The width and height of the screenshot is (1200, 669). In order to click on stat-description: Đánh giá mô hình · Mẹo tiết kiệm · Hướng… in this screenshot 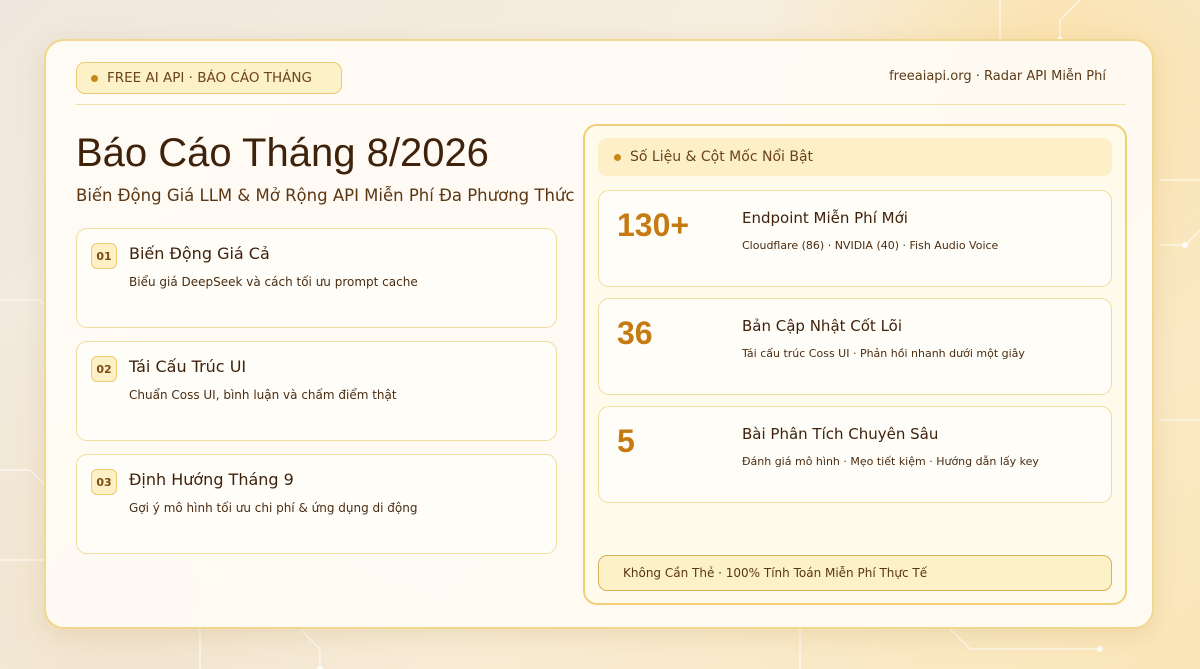, I will do `click(890, 461)`.